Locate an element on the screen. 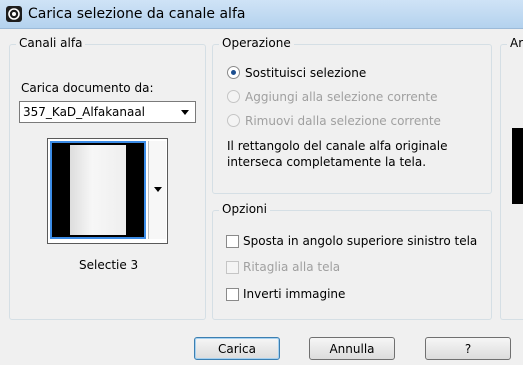 The width and height of the screenshot is (523, 365). app-icon is located at coordinates (14, 14).